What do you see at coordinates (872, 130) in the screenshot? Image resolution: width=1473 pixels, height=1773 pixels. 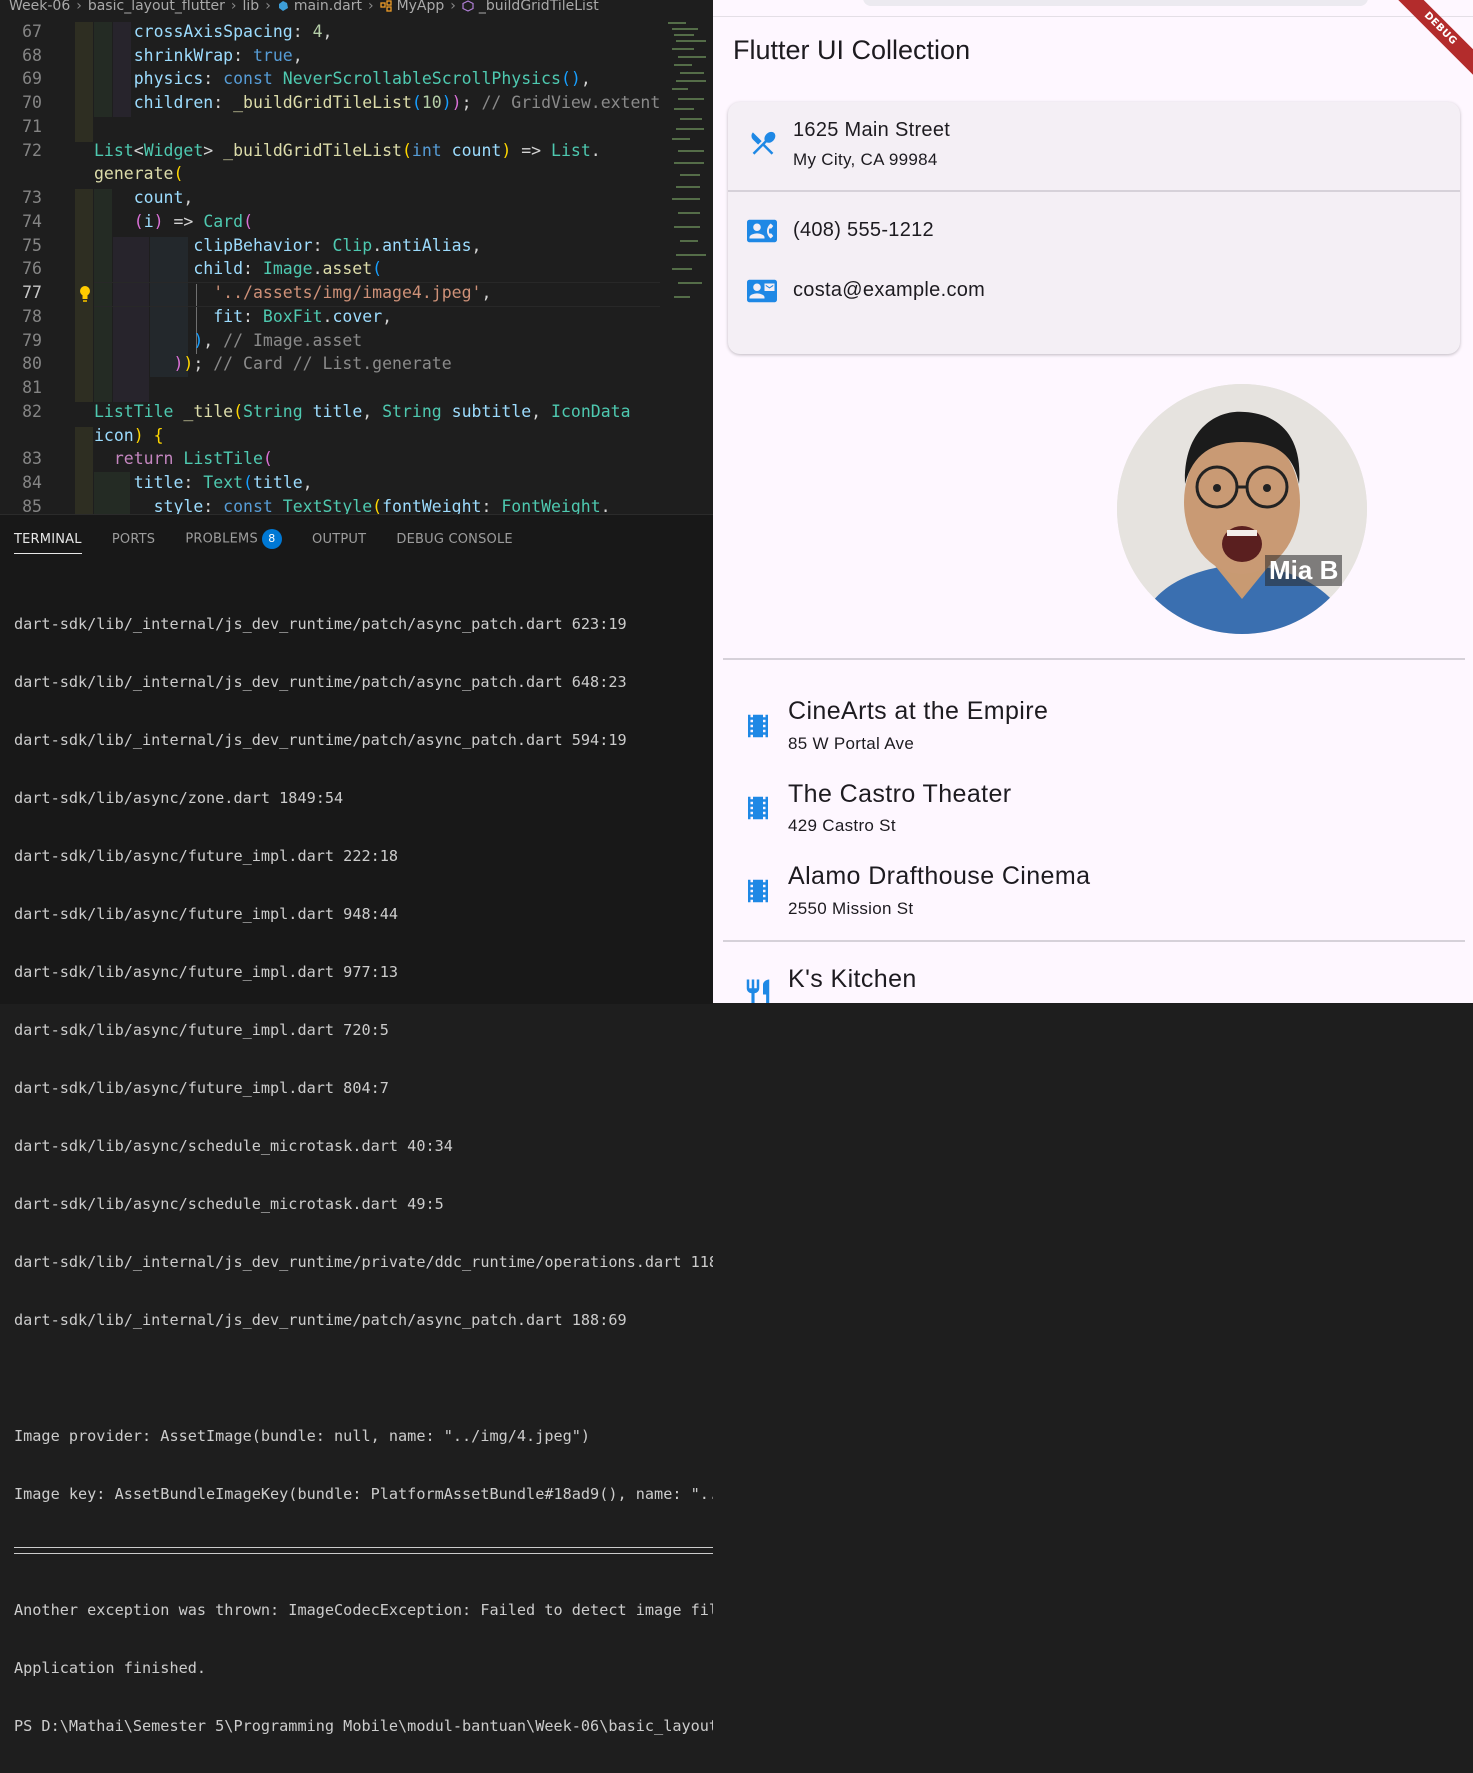 I see `address-line1: 1625 Main Street` at bounding box center [872, 130].